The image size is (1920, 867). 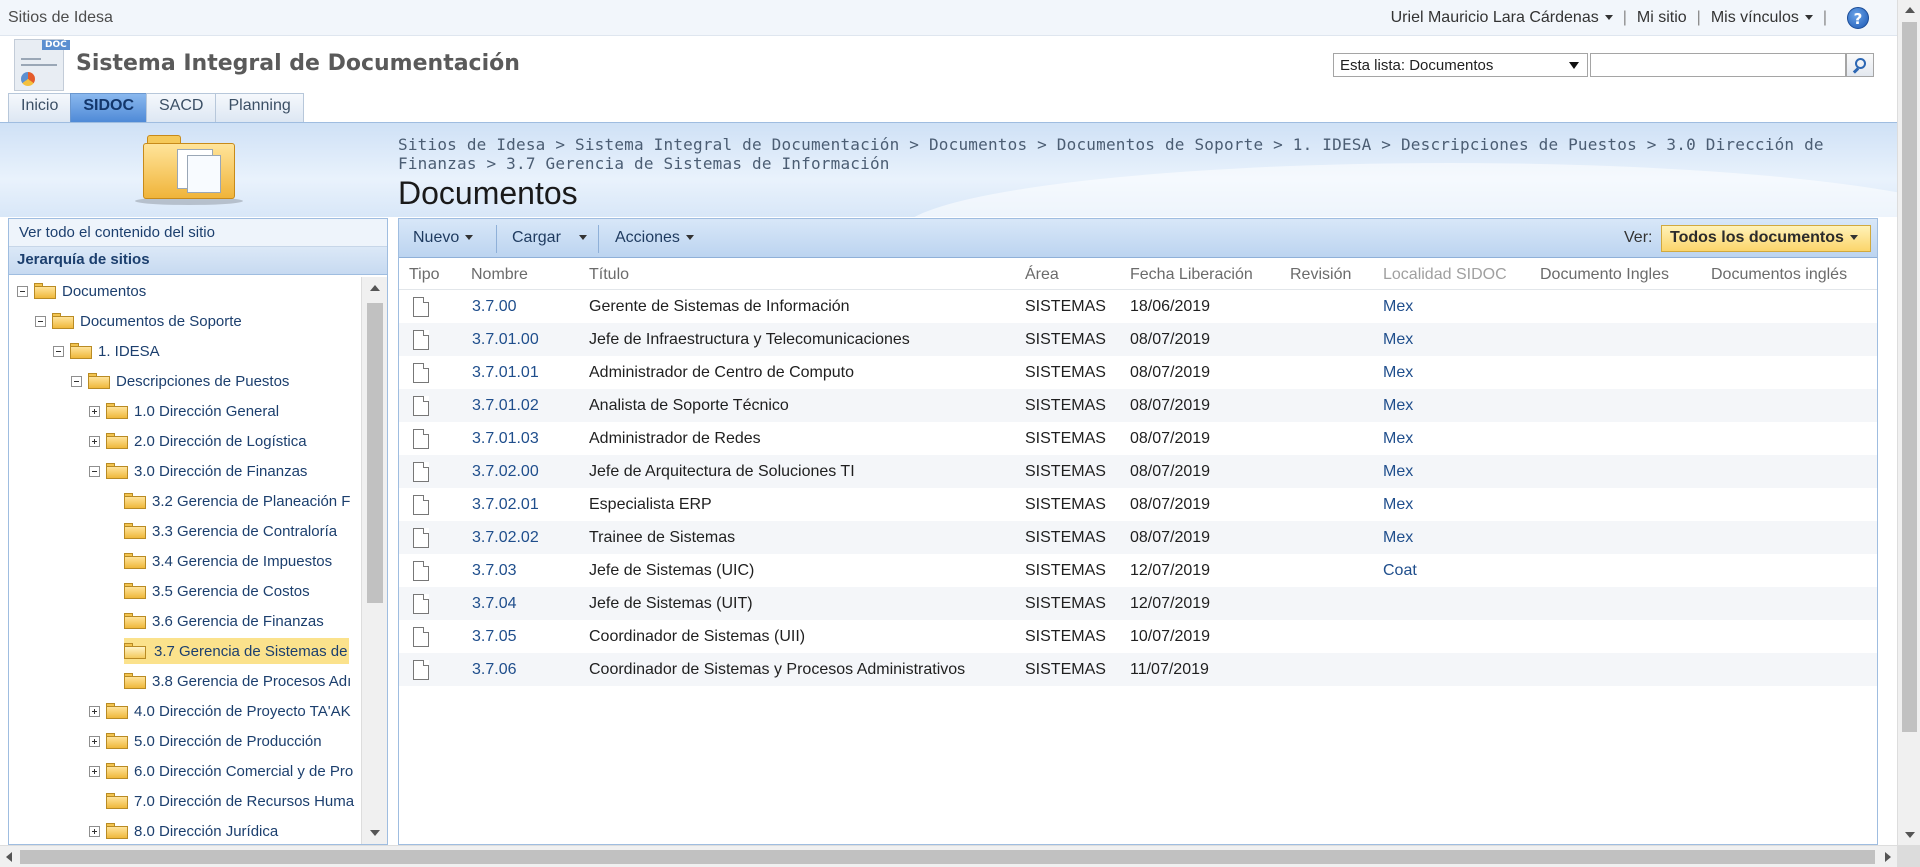 What do you see at coordinates (60, 18) in the screenshot?
I see `site-collection-link: Sitios de Idesa` at bounding box center [60, 18].